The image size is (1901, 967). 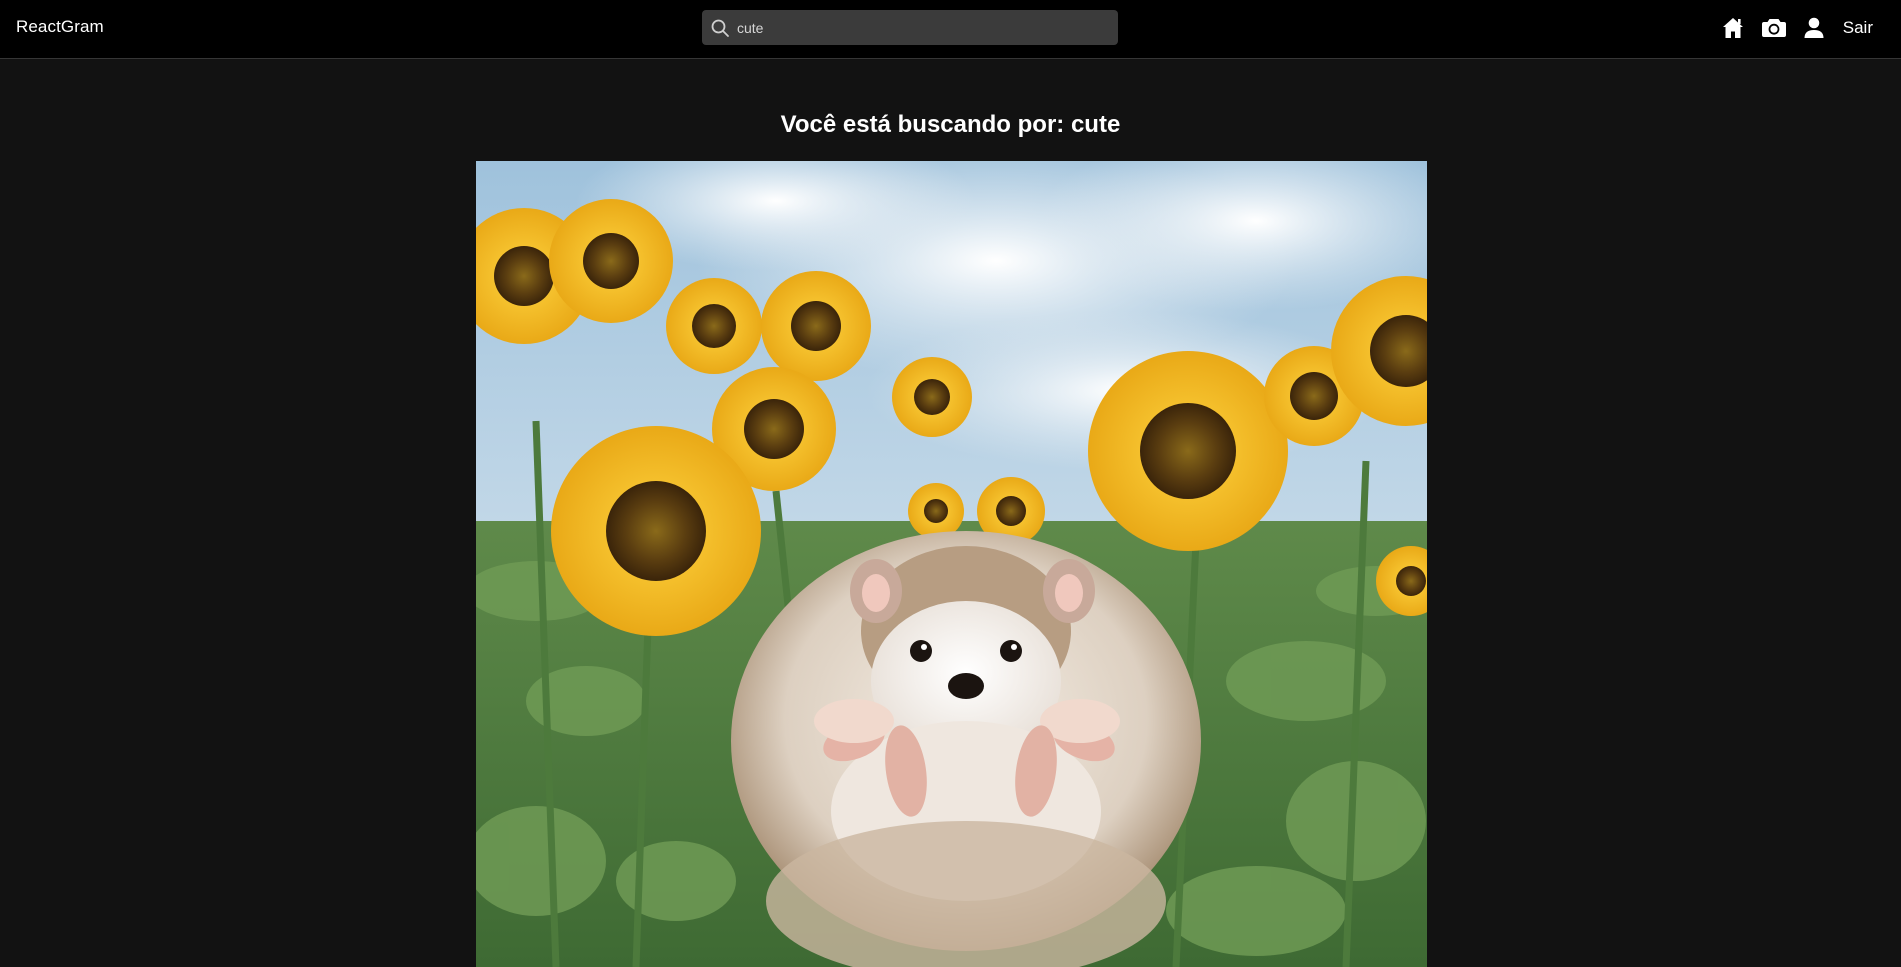 What do you see at coordinates (950, 124) in the screenshot?
I see `search-results-title: Você está buscando por: cute` at bounding box center [950, 124].